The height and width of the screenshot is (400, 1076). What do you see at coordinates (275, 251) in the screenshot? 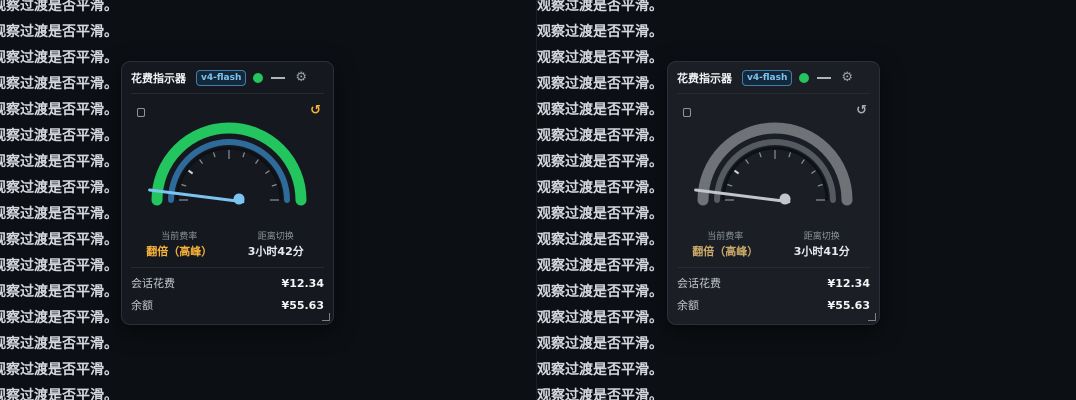
I see `switch-value: 3小时42分` at bounding box center [275, 251].